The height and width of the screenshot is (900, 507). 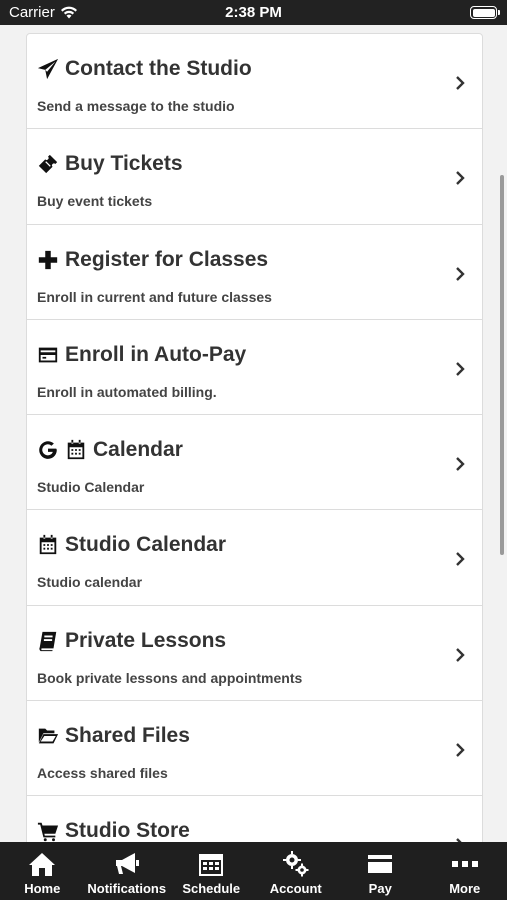 What do you see at coordinates (48, 450) in the screenshot?
I see `google-icon` at bounding box center [48, 450].